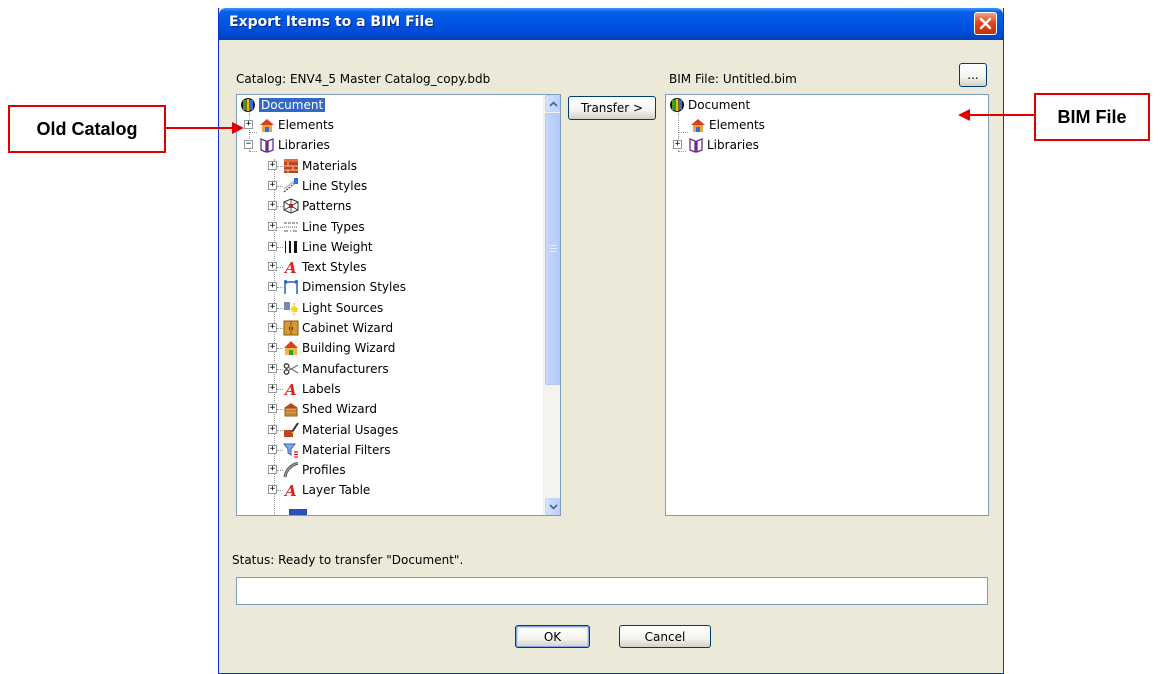 The width and height of the screenshot is (1164, 674). I want to click on tree-node-labels: + A Labels, so click(304, 389).